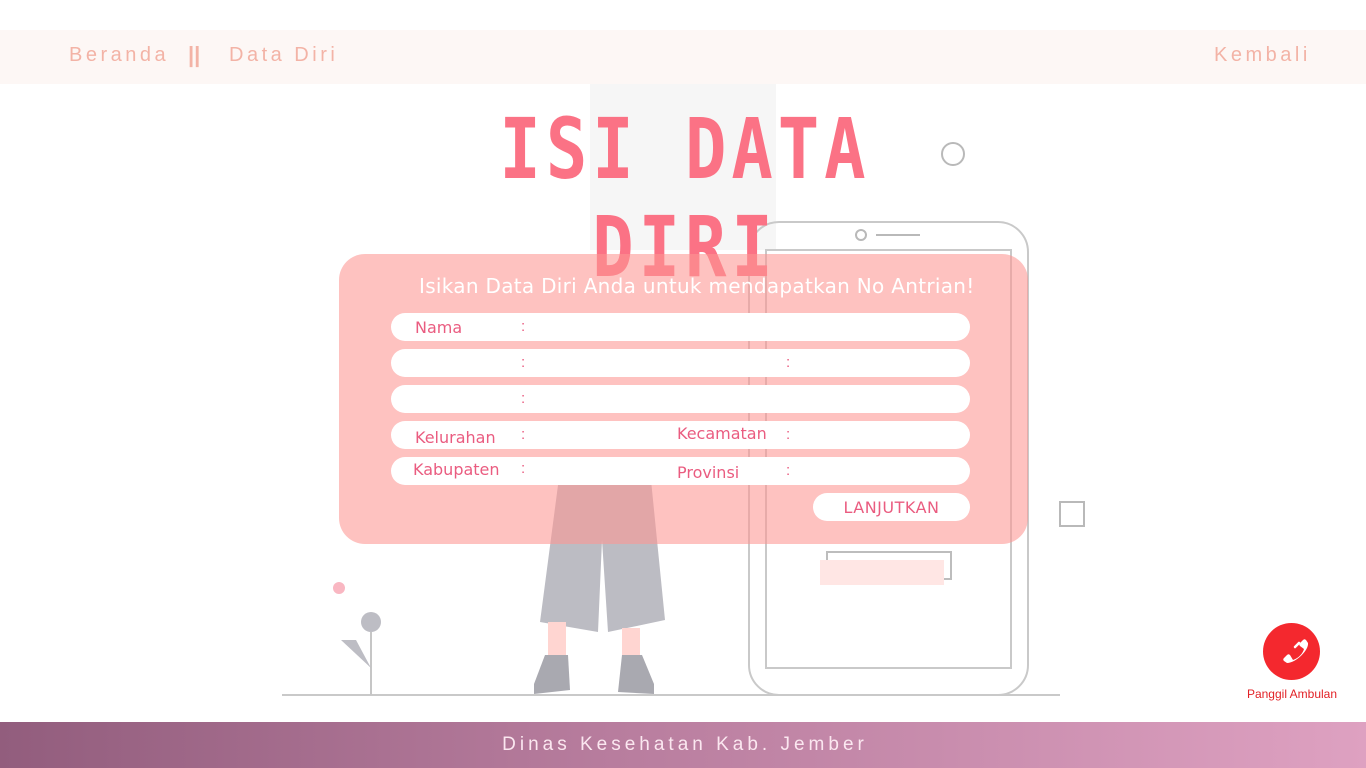 This screenshot has height=768, width=1366. Describe the element at coordinates (788, 434) in the screenshot. I see `kecamatan-colon: :` at that location.